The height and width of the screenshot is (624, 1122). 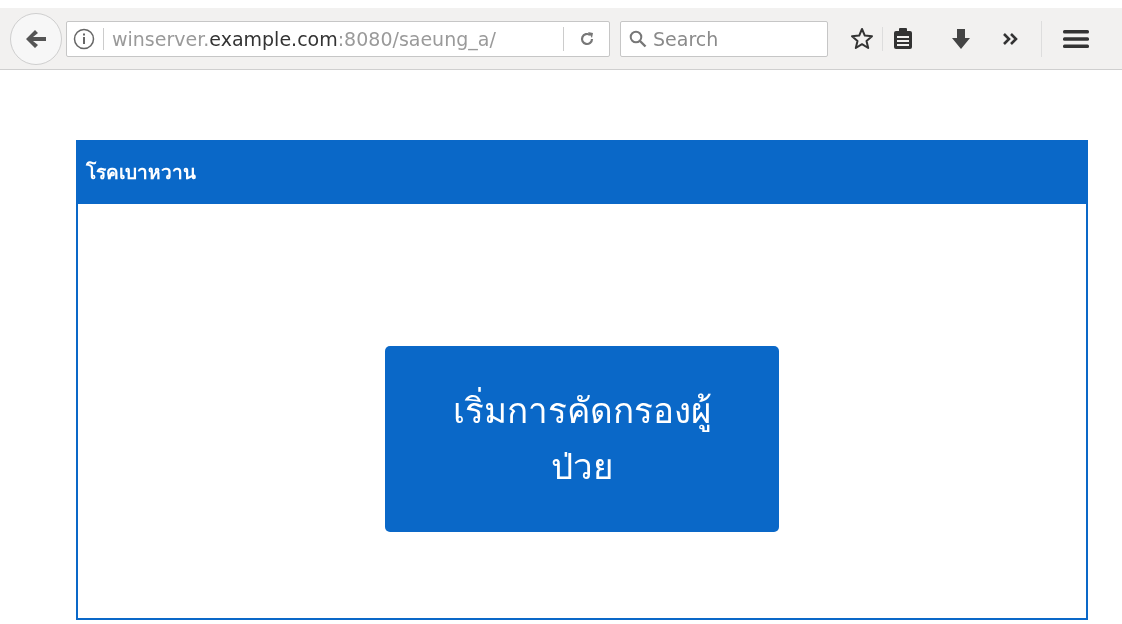 What do you see at coordinates (582, 439) in the screenshot?
I see `start-screening-button: เริ่มการคัดกรองผู้ป่วย` at bounding box center [582, 439].